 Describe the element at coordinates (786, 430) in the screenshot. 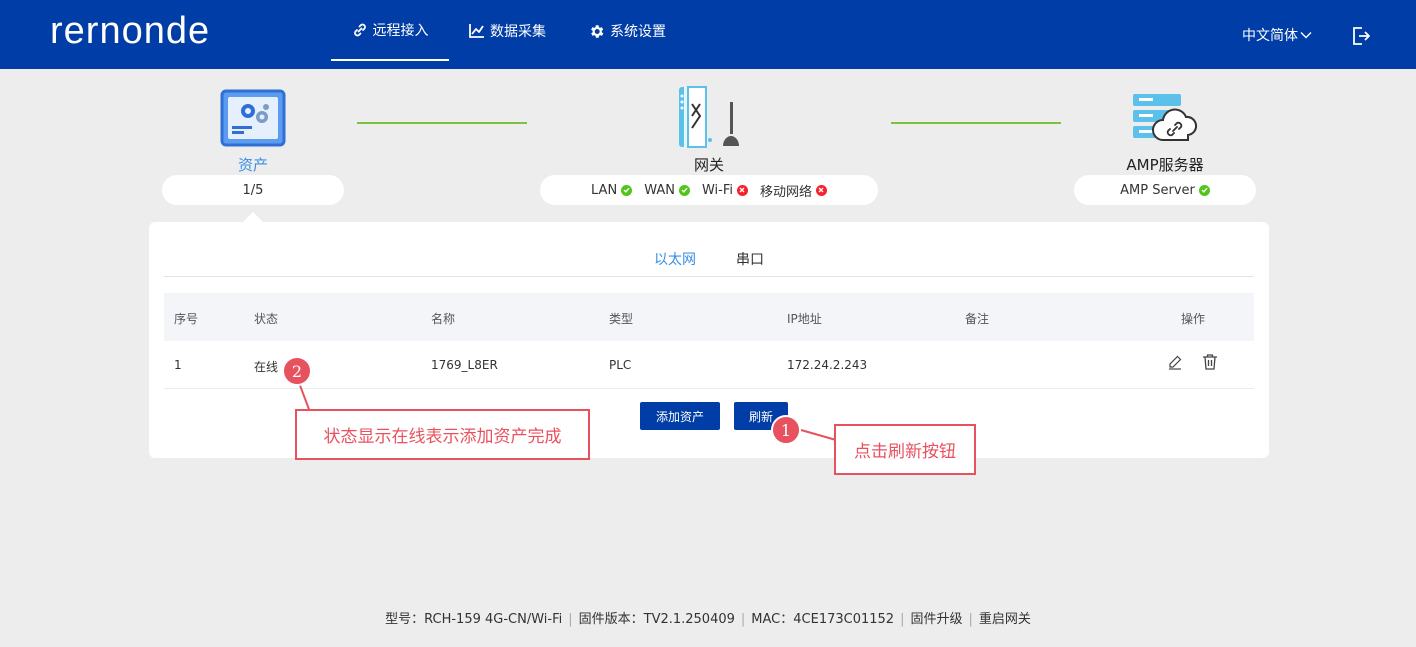

I see `annotation-badge-1: 1` at that location.